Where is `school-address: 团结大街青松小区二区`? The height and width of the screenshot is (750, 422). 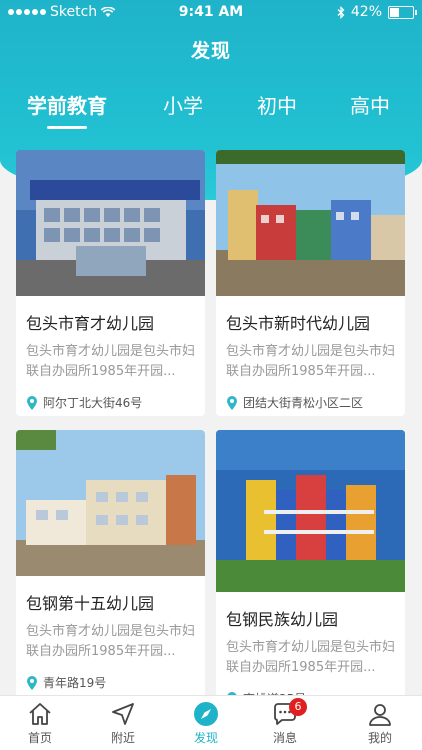 school-address: 团结大街青松小区二区 is located at coordinates (310, 402).